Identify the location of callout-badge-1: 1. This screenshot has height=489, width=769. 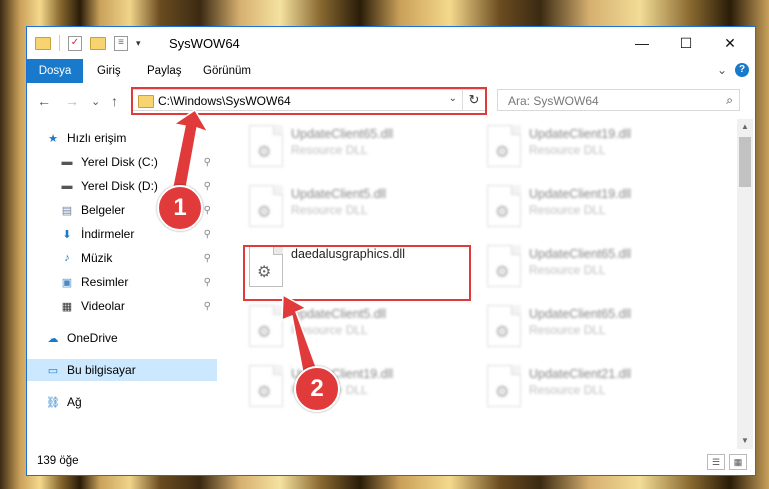
(180, 208).